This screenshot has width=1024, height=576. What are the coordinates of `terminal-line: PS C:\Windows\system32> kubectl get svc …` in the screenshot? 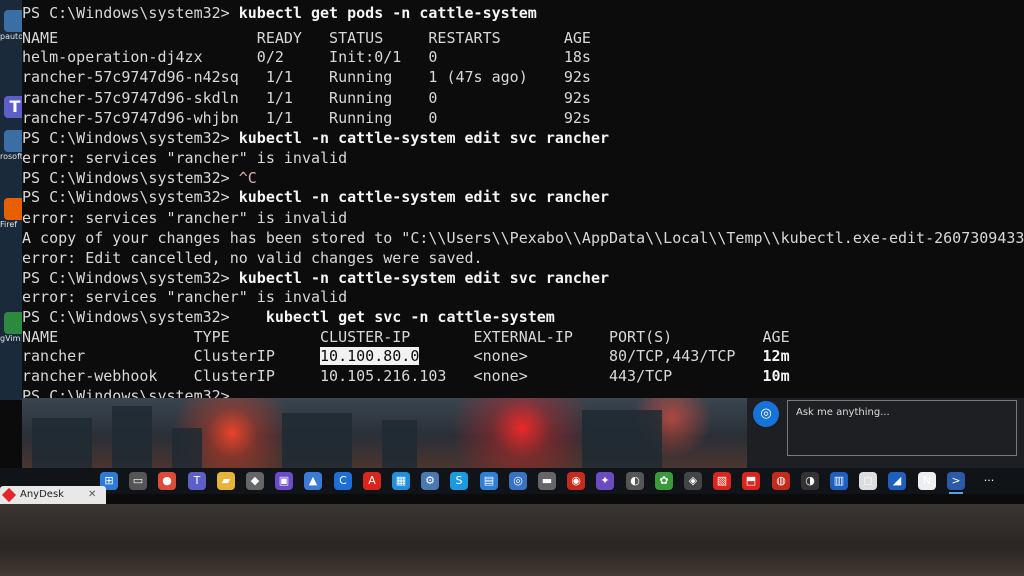 It's located at (288, 317).